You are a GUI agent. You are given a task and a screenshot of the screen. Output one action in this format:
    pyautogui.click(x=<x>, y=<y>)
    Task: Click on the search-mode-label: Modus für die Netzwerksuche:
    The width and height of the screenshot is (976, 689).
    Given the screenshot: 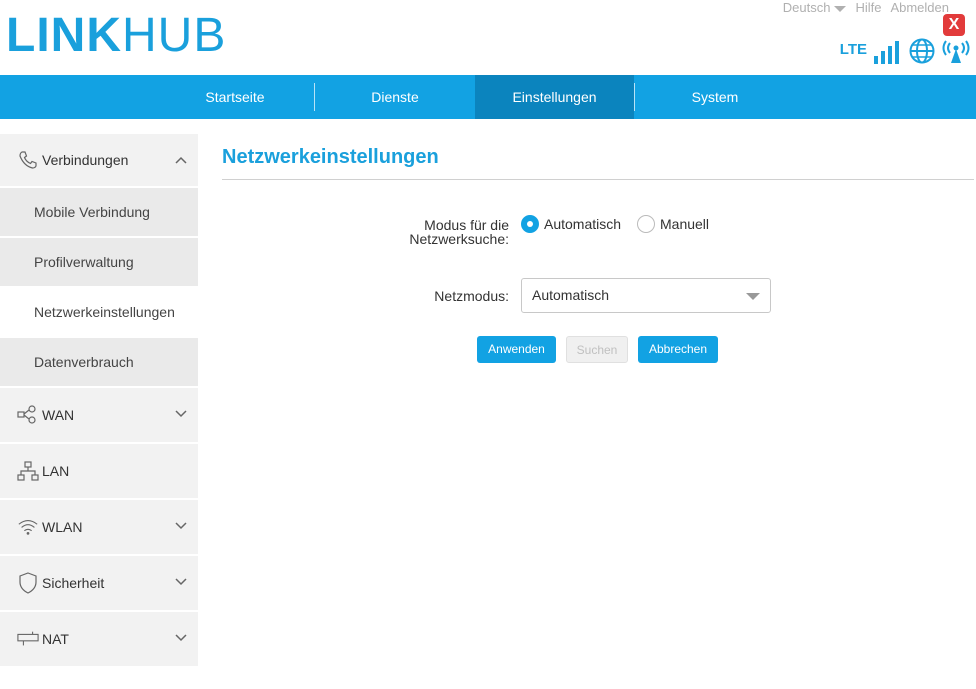 What is the action you would take?
    pyautogui.click(x=459, y=232)
    